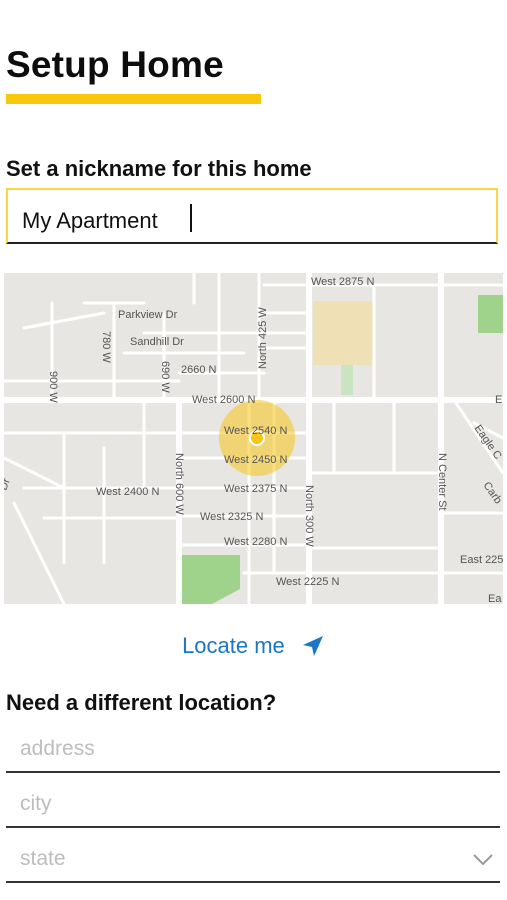 This screenshot has width=507, height=900. Describe the element at coordinates (240, 859) in the screenshot. I see `state-input` at that location.